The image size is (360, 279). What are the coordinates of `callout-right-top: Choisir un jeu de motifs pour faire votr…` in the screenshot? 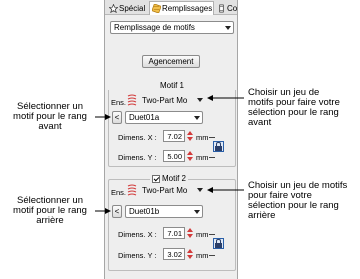 It's located at (294, 107).